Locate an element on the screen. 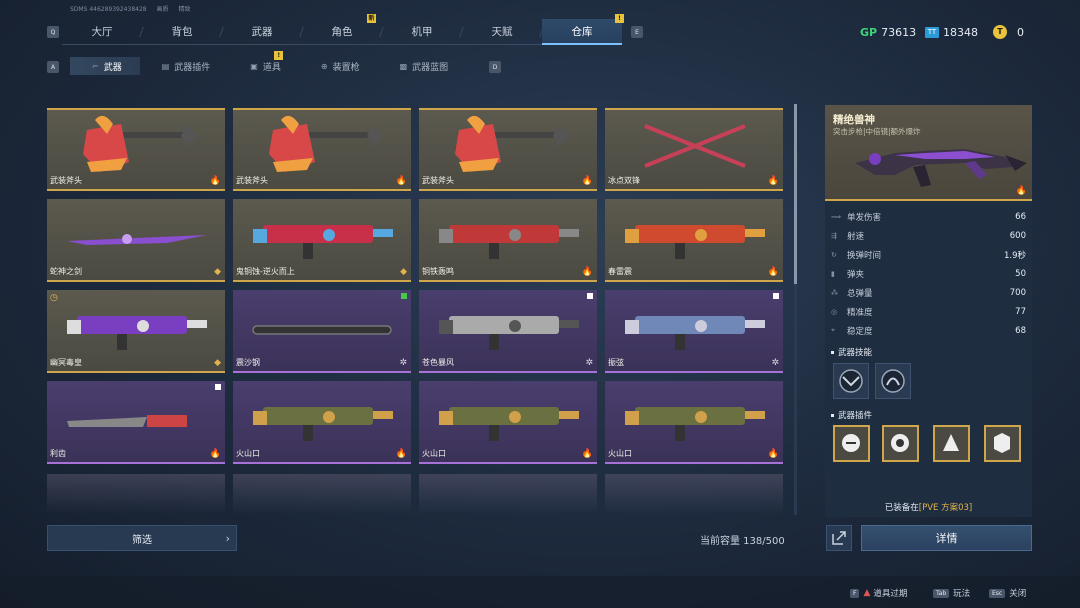 The width and height of the screenshot is (1080, 608). external-link-icon is located at coordinates (839, 538).